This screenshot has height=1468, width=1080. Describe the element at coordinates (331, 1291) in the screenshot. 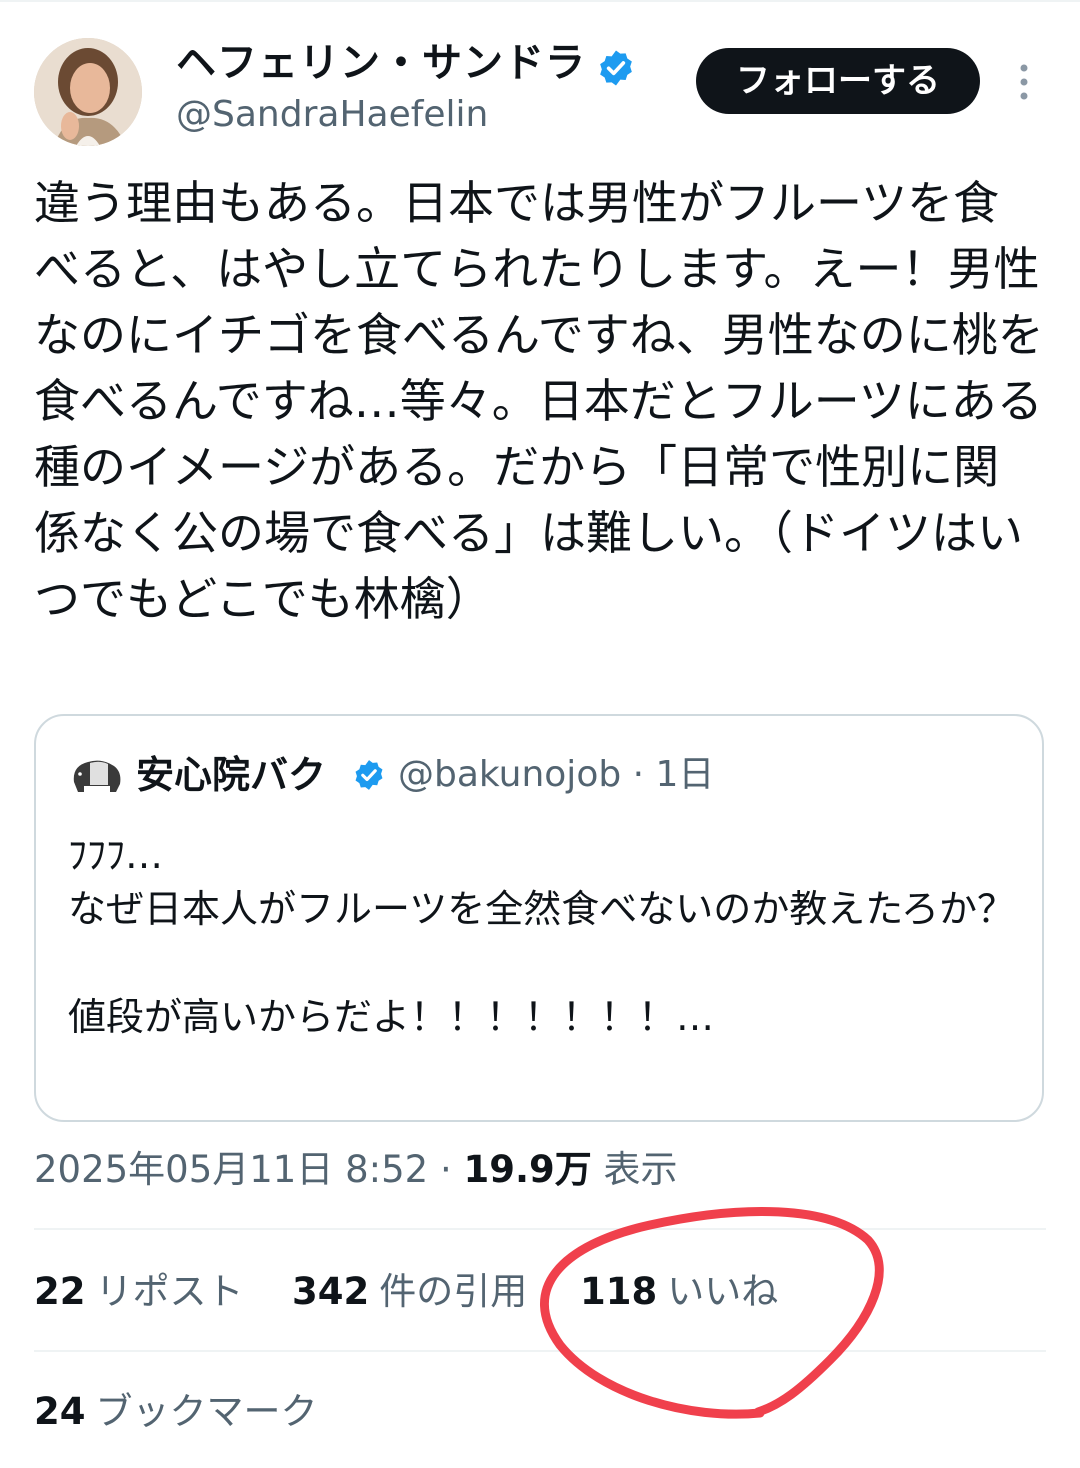

I see `quotes-count: 342` at that location.